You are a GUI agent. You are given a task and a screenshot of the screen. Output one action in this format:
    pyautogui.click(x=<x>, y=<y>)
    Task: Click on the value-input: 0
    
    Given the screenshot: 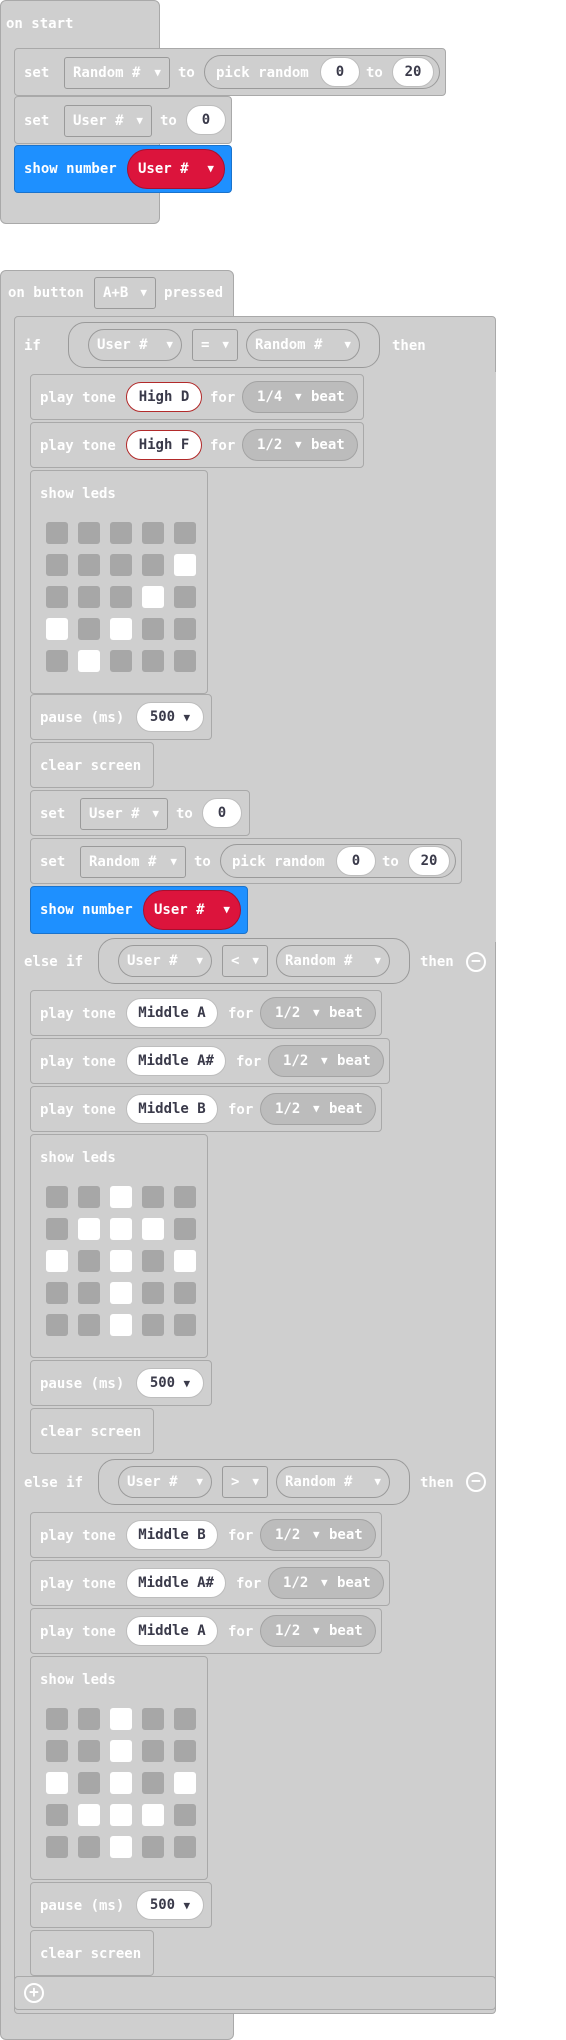 What is the action you would take?
    pyautogui.click(x=206, y=120)
    